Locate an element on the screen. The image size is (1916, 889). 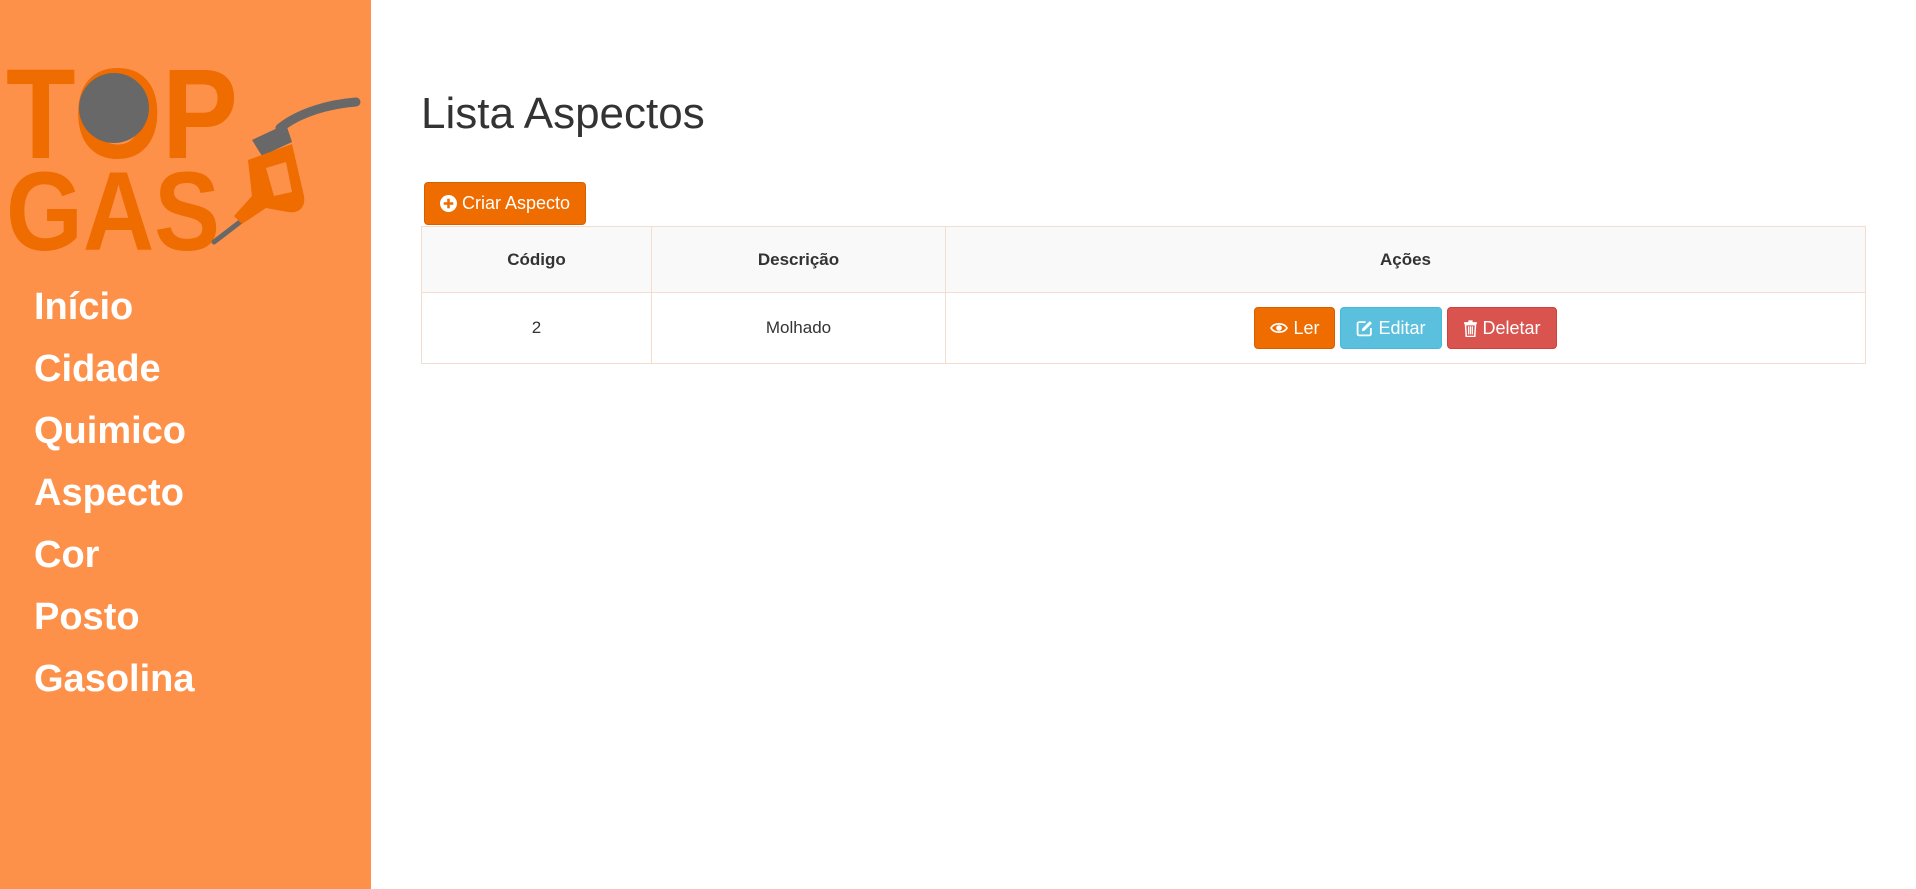
trash-icon is located at coordinates (1470, 328).